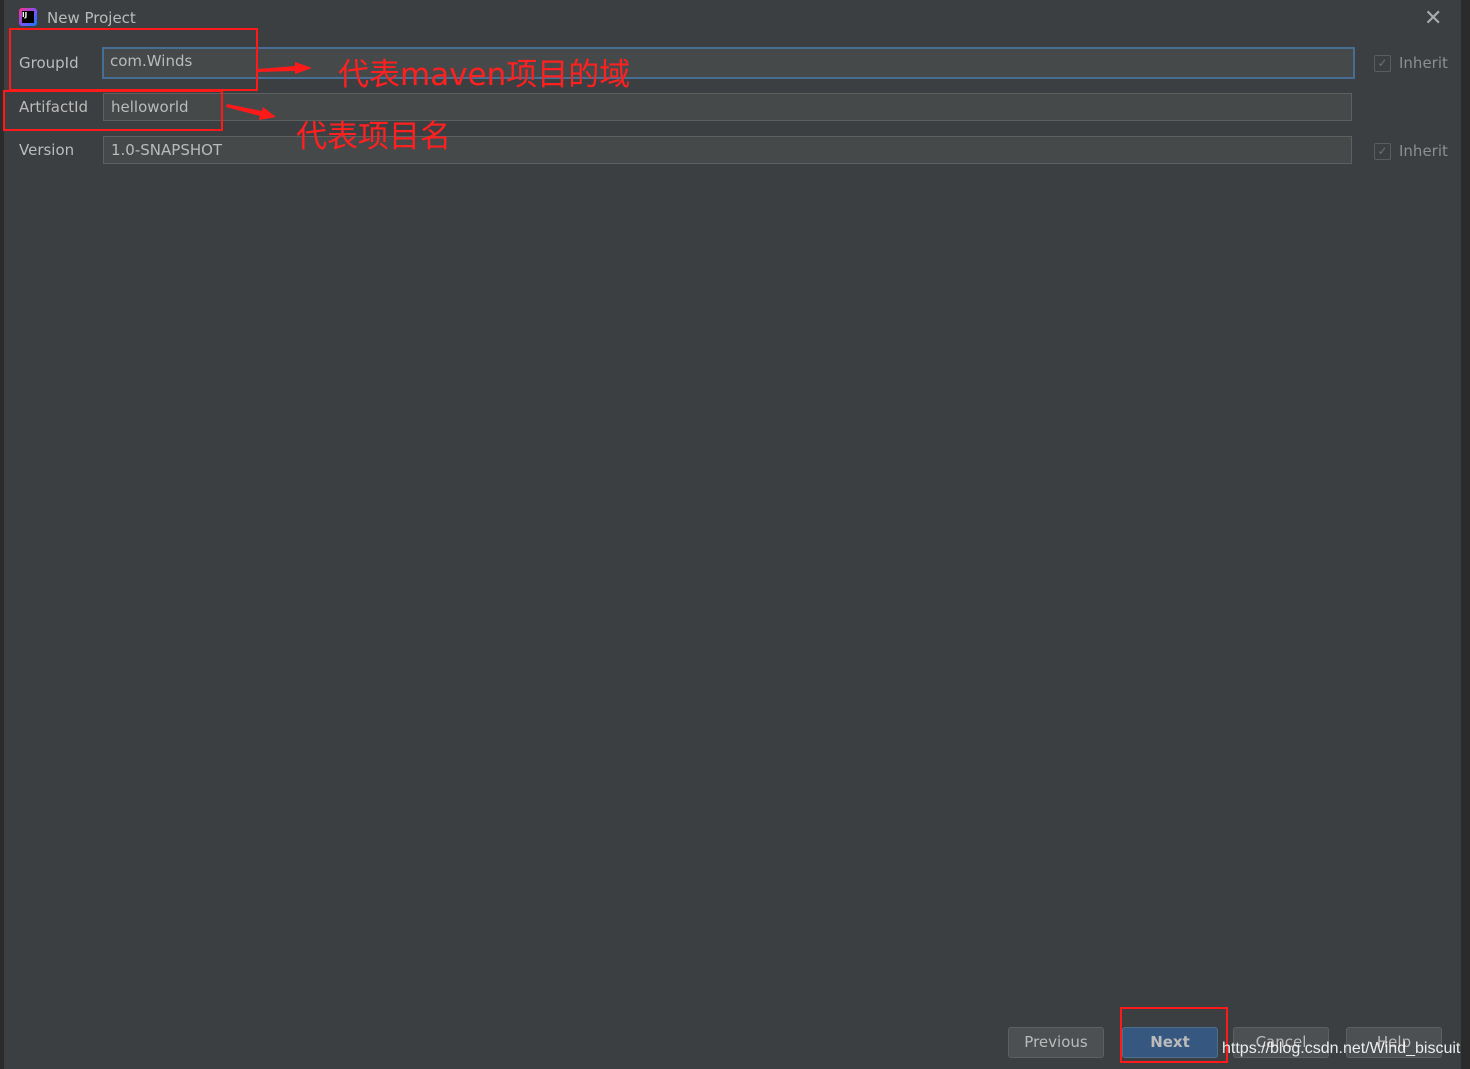  What do you see at coordinates (484, 75) in the screenshot?
I see `groupid-annotation-text: 代表maven项目的域` at bounding box center [484, 75].